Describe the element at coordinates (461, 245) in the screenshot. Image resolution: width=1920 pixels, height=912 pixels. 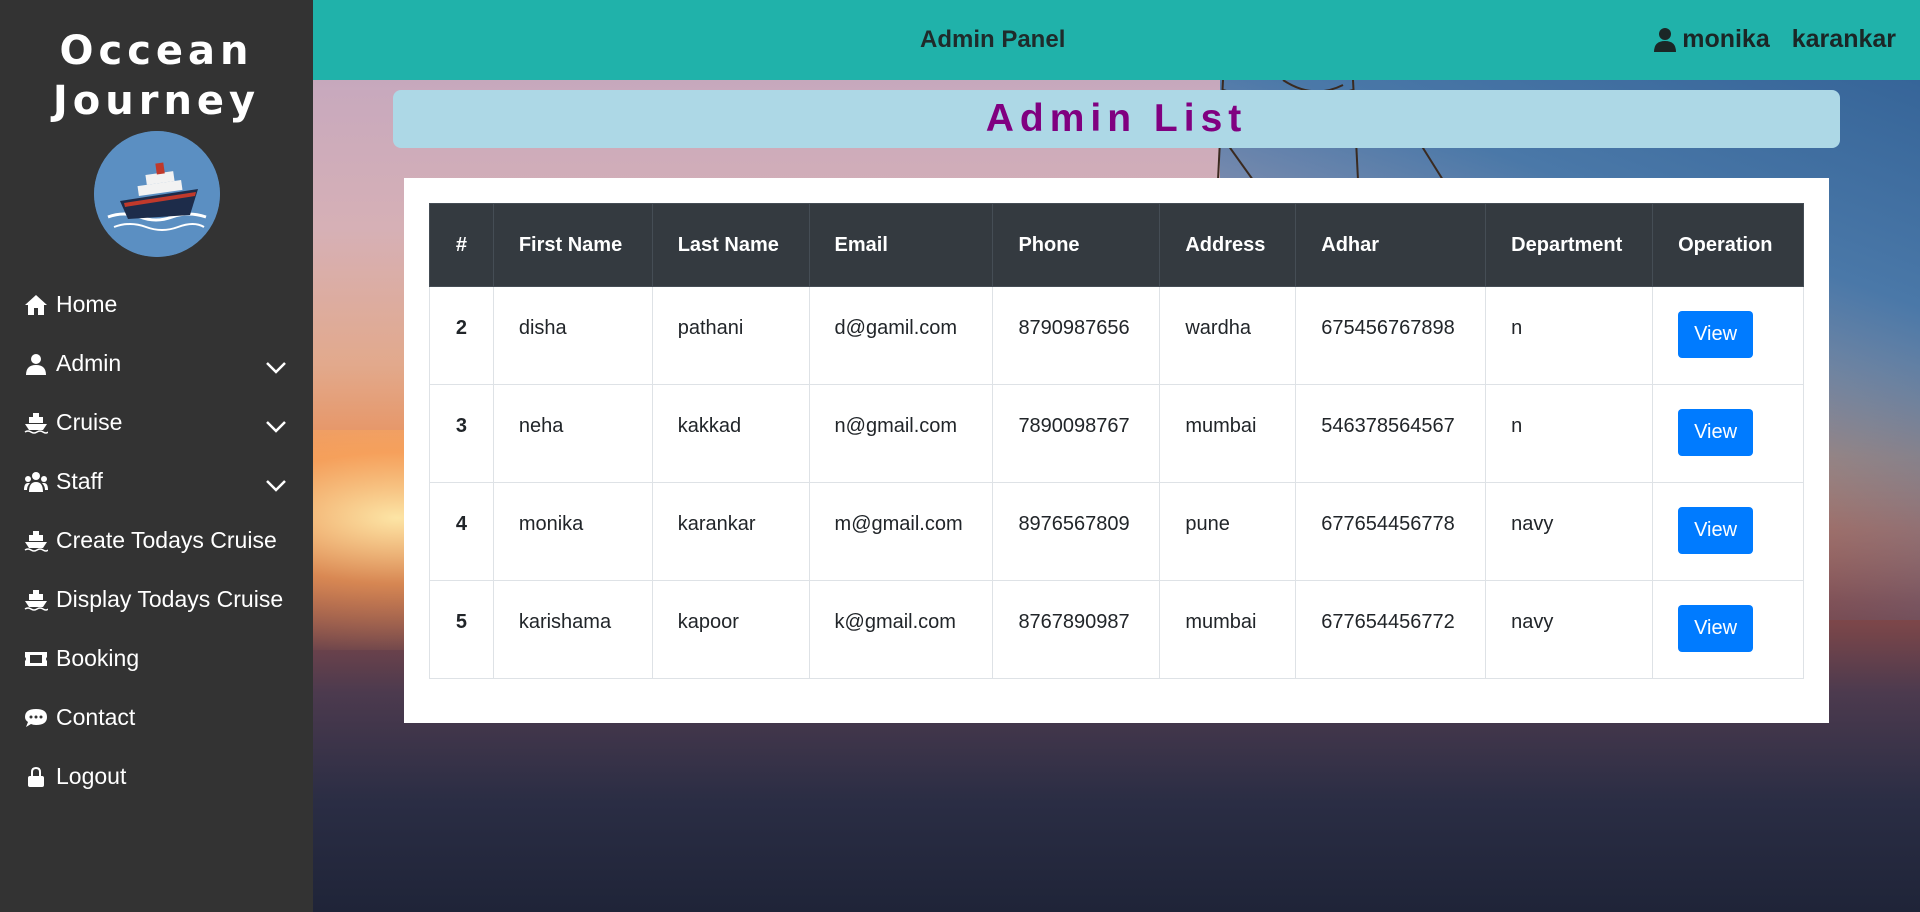
I see `column-header: #` at that location.